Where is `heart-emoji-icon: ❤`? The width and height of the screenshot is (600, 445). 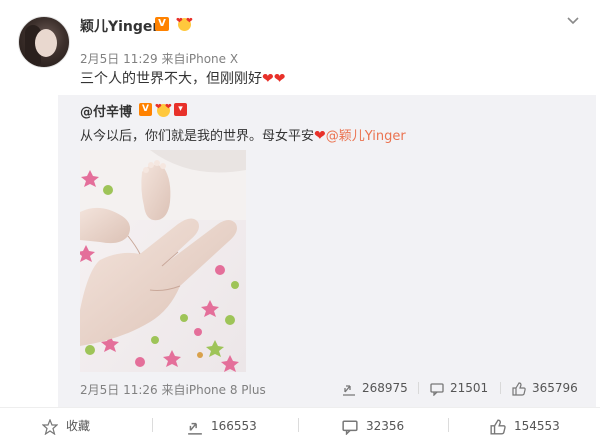 heart-emoji-icon: ❤ is located at coordinates (320, 136).